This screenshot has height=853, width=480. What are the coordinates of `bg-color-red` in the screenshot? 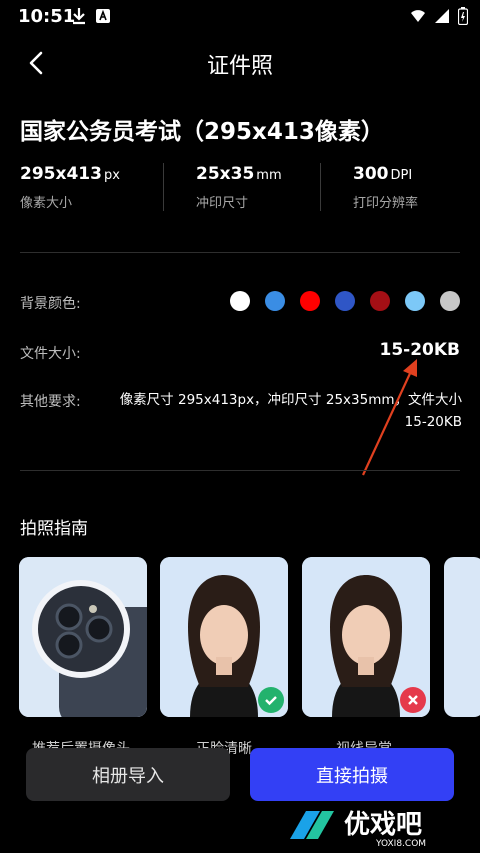 It's located at (310, 301).